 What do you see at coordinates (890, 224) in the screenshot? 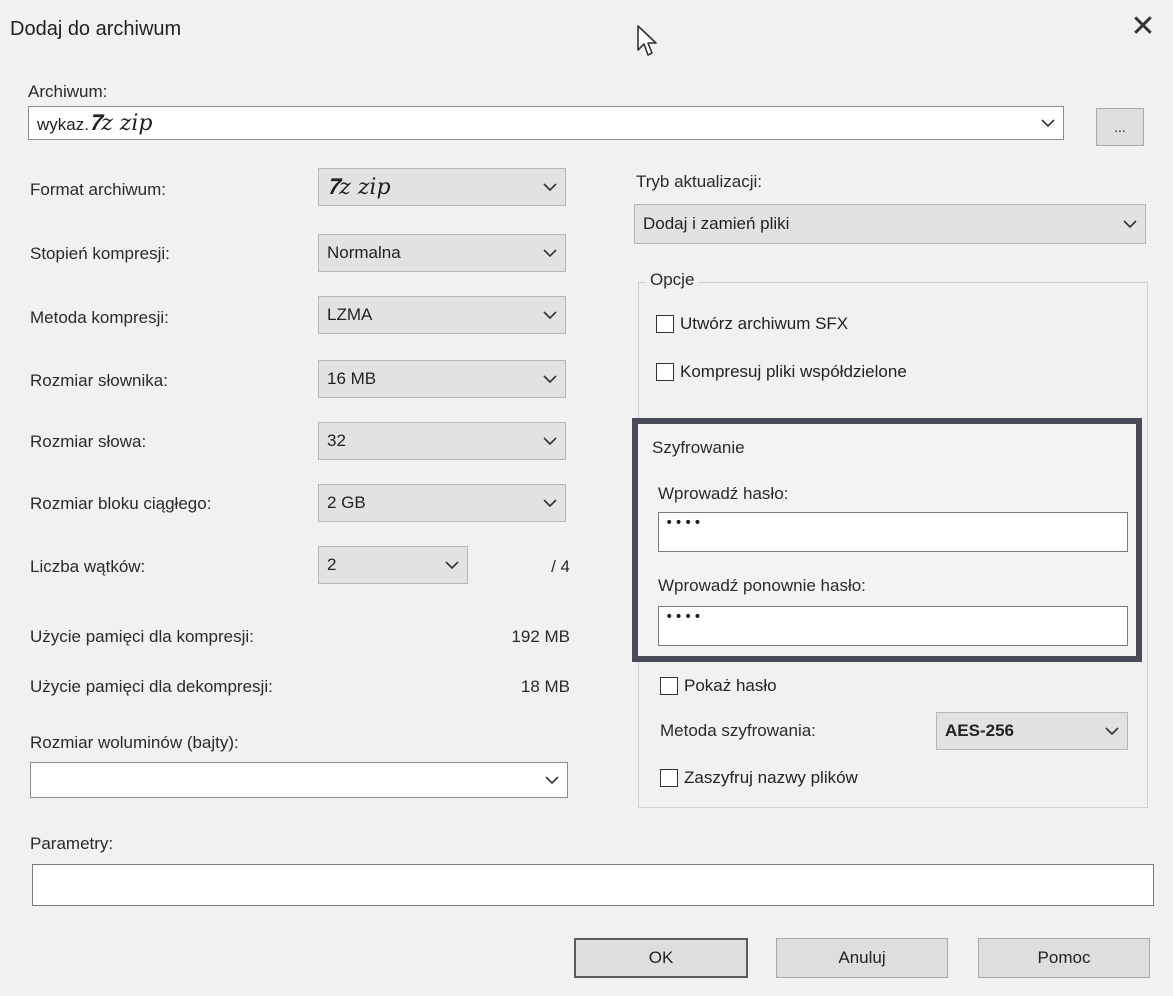
I see `update-mode-select: Dodaj i zamień pliki` at bounding box center [890, 224].